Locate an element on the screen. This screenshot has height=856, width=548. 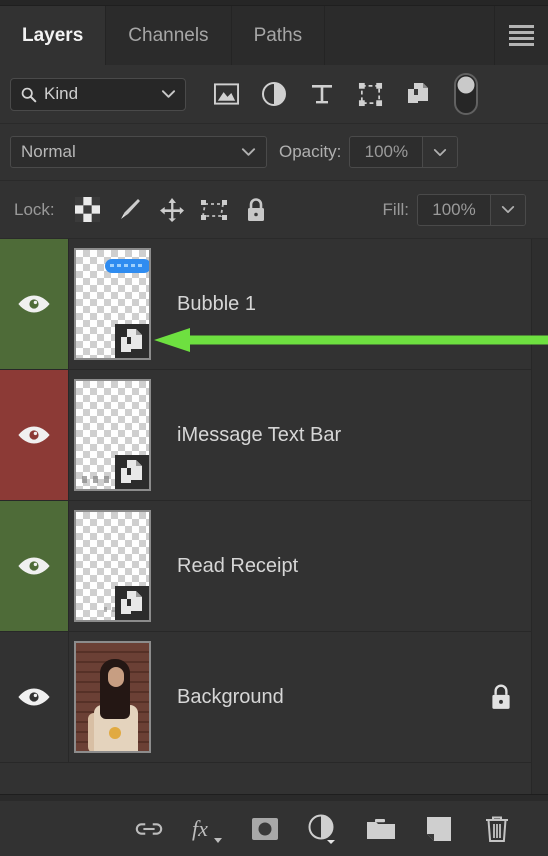
delete-layer-icon is located at coordinates (497, 828).